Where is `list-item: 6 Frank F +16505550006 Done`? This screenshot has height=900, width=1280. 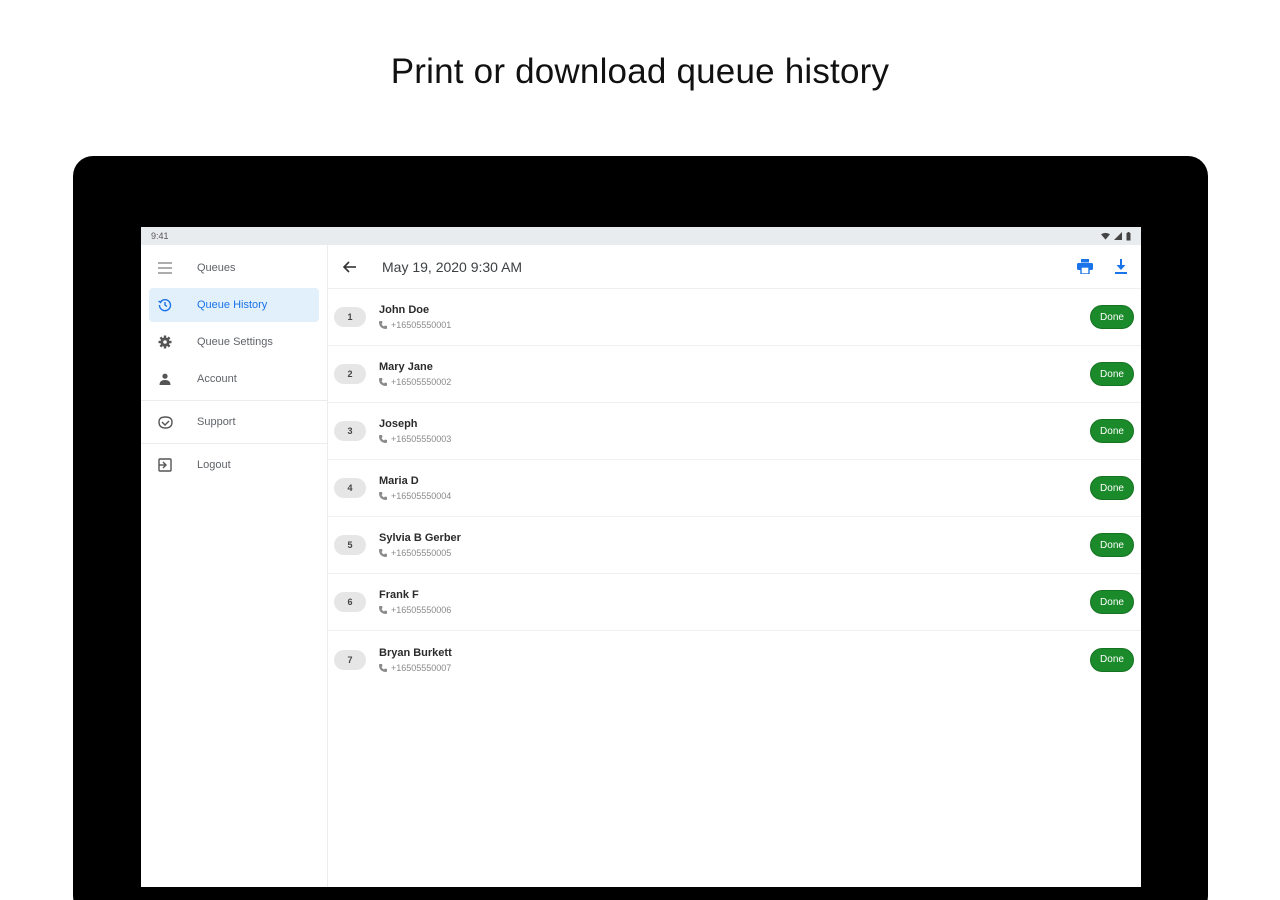
list-item: 6 Frank F +16505550006 Done is located at coordinates (734, 602).